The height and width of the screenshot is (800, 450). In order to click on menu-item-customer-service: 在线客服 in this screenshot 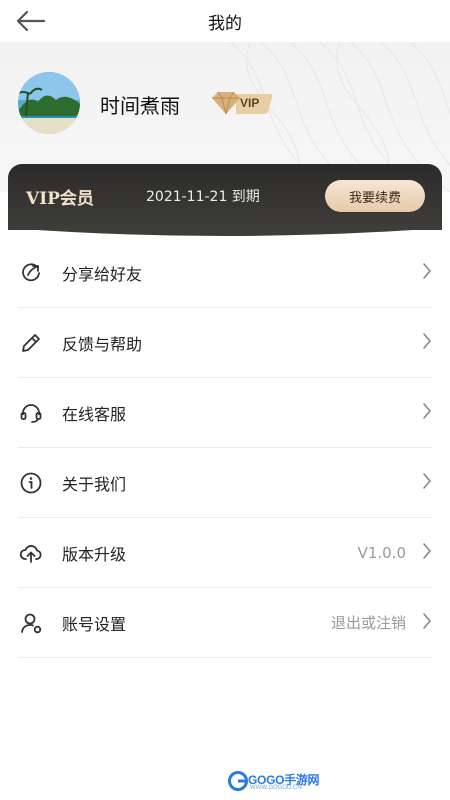, I will do `click(225, 413)`.